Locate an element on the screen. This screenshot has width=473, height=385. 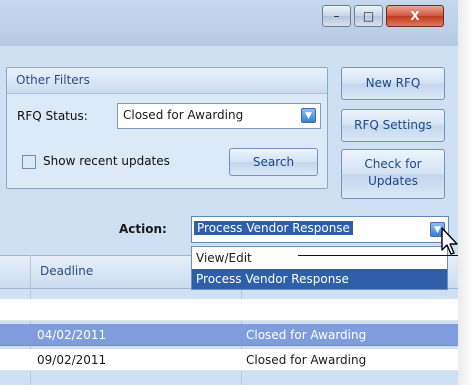
mouse-pointer-icon is located at coordinates (449, 241).